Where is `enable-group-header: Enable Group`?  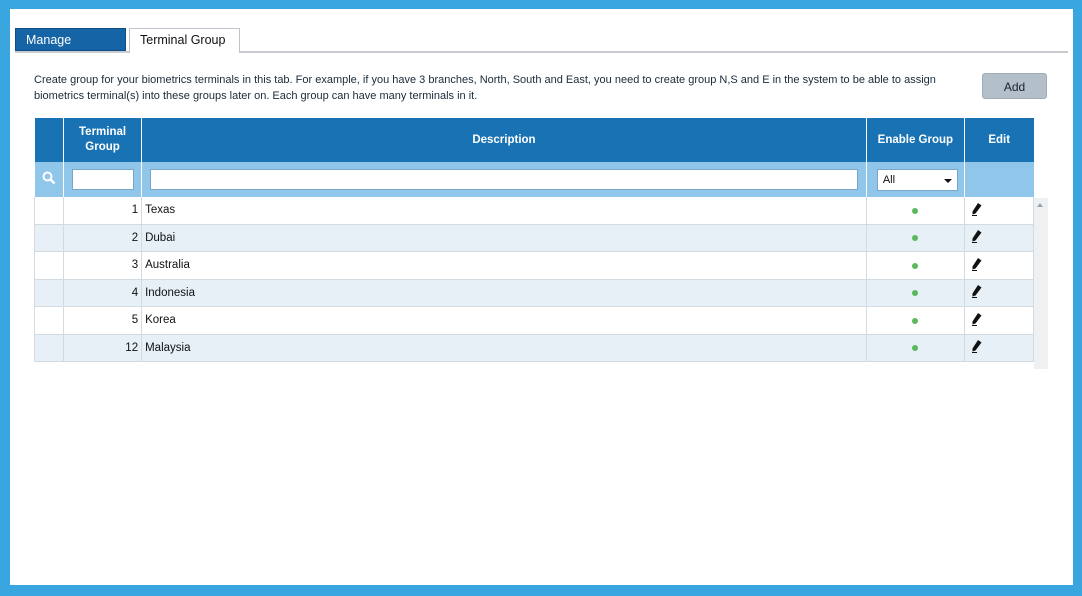
enable-group-header: Enable Group is located at coordinates (915, 140).